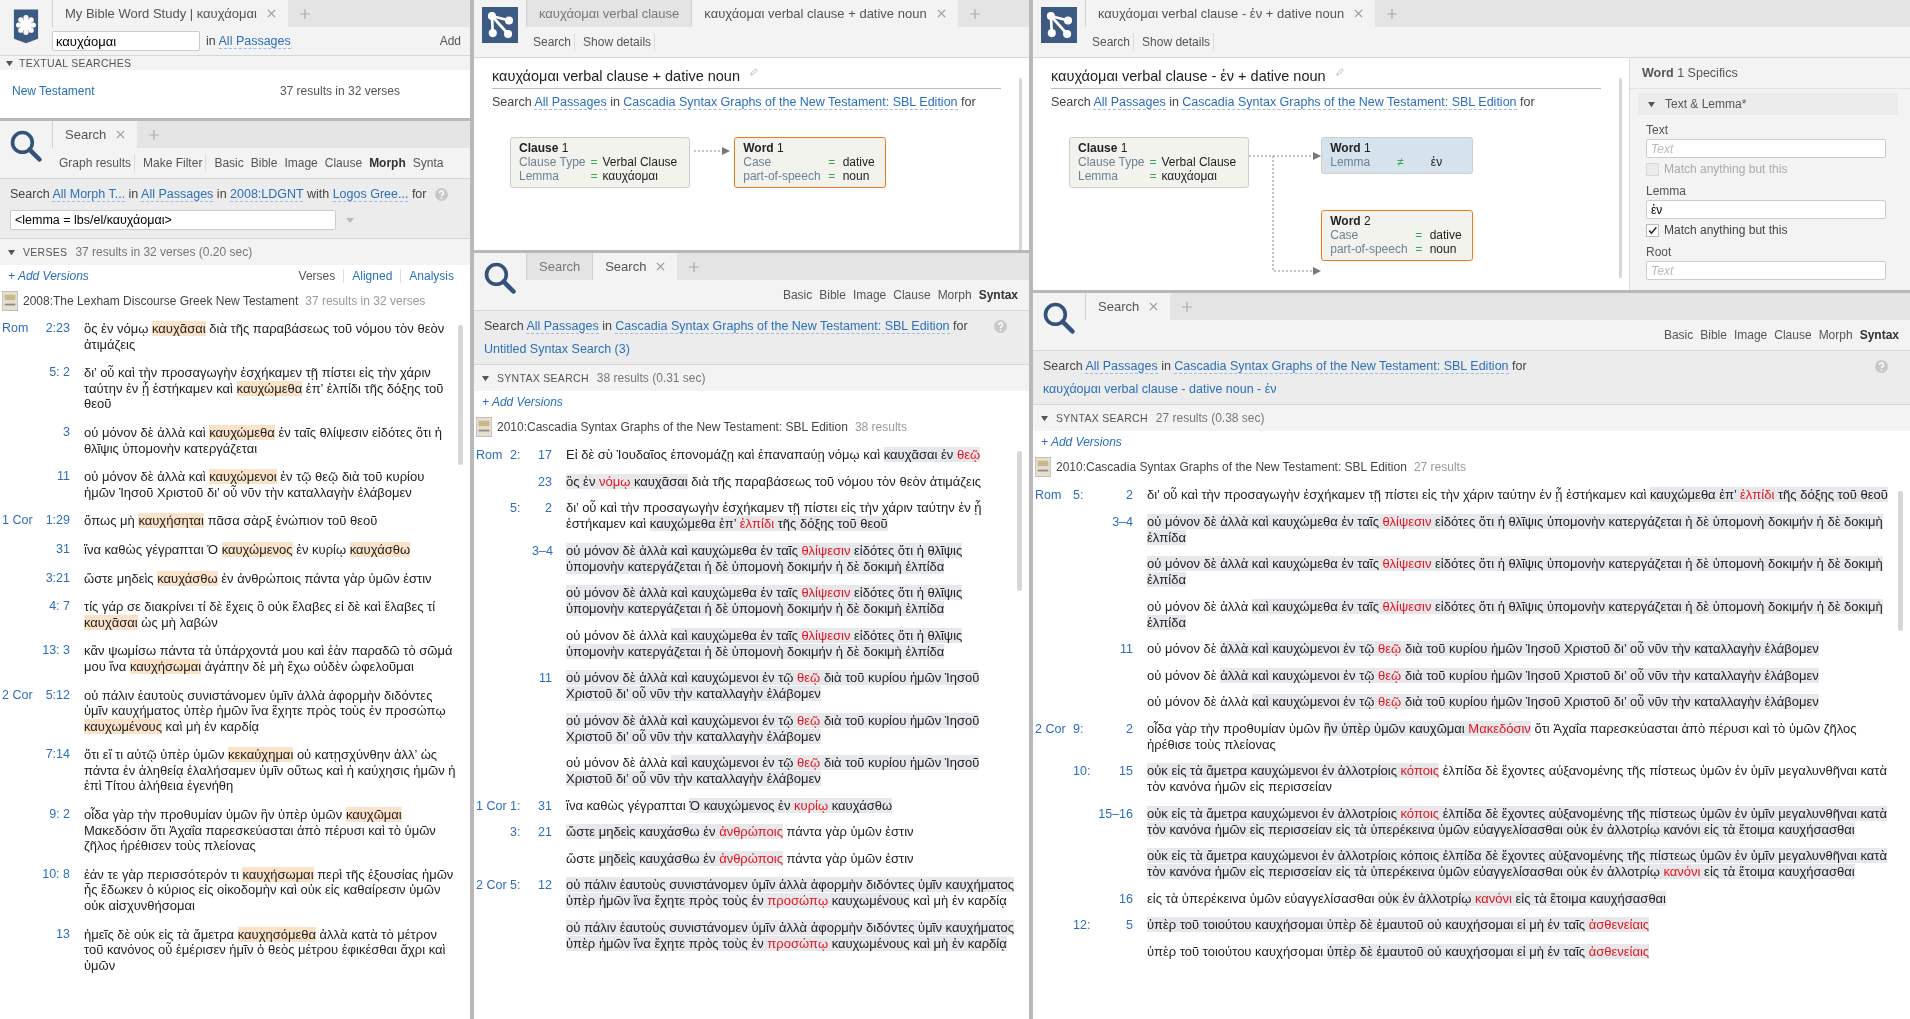 This screenshot has height=1019, width=1910. What do you see at coordinates (56, 485) in the screenshot?
I see `reference-link: 11` at bounding box center [56, 485].